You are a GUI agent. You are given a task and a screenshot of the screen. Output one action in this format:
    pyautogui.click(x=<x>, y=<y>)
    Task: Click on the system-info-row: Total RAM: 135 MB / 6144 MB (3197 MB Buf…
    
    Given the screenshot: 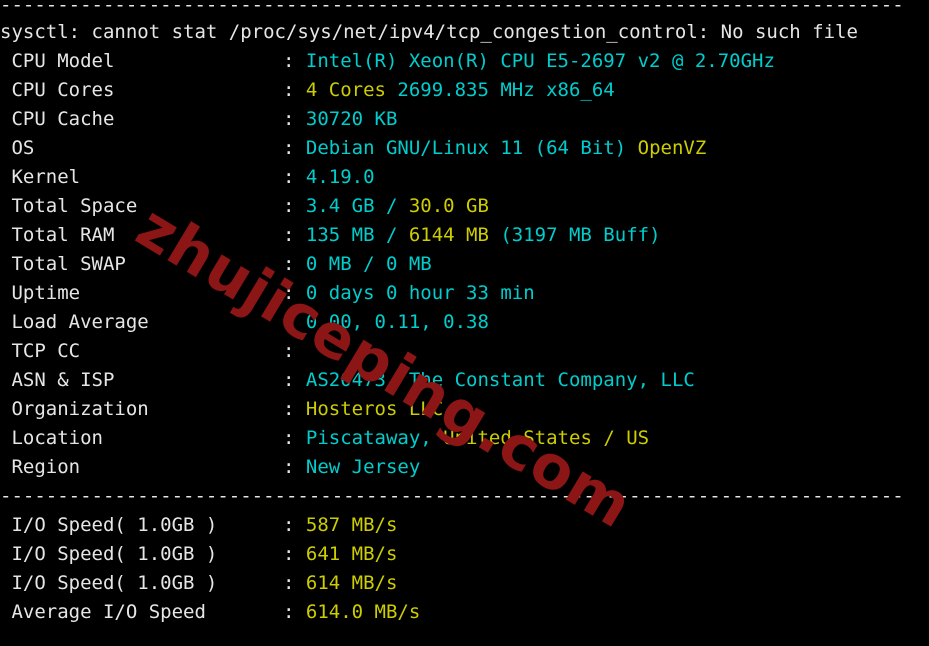 What is the action you would take?
    pyautogui.click(x=464, y=235)
    